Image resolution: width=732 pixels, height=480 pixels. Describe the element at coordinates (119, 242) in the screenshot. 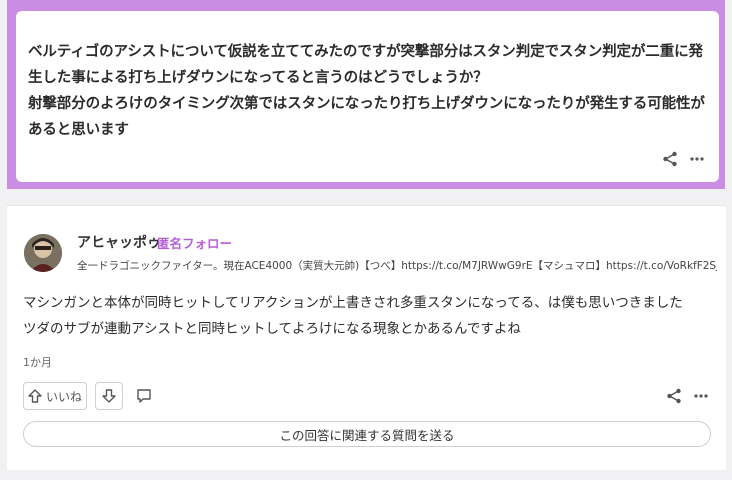

I see `user-name: アヒャッポゥ` at that location.